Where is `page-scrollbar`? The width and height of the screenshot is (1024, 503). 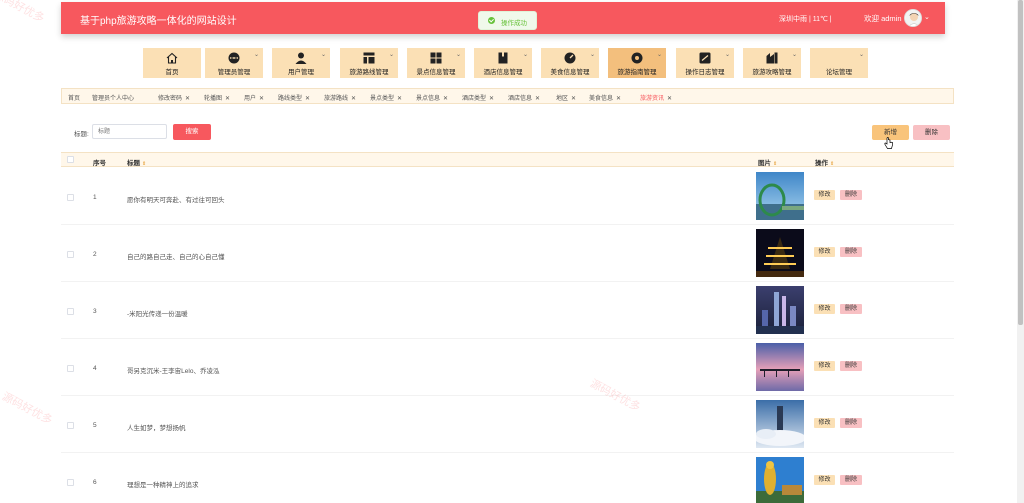 page-scrollbar is located at coordinates (1020, 251).